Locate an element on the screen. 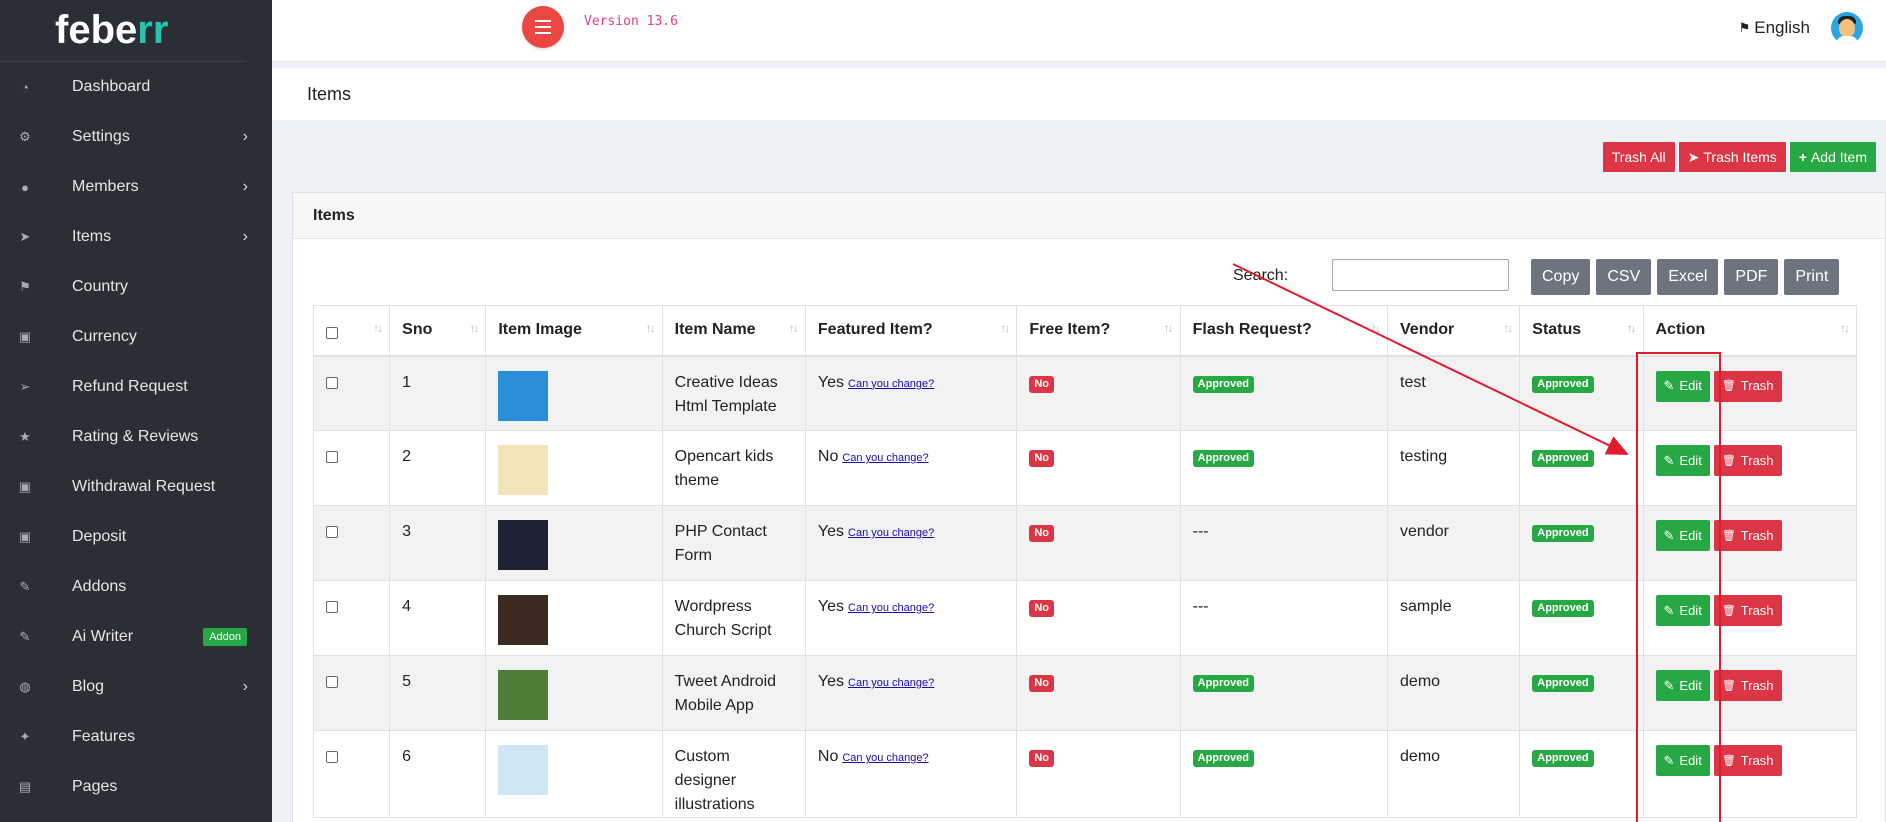  column-header-featured-item: Featured Item? ↑↓ is located at coordinates (911, 331).